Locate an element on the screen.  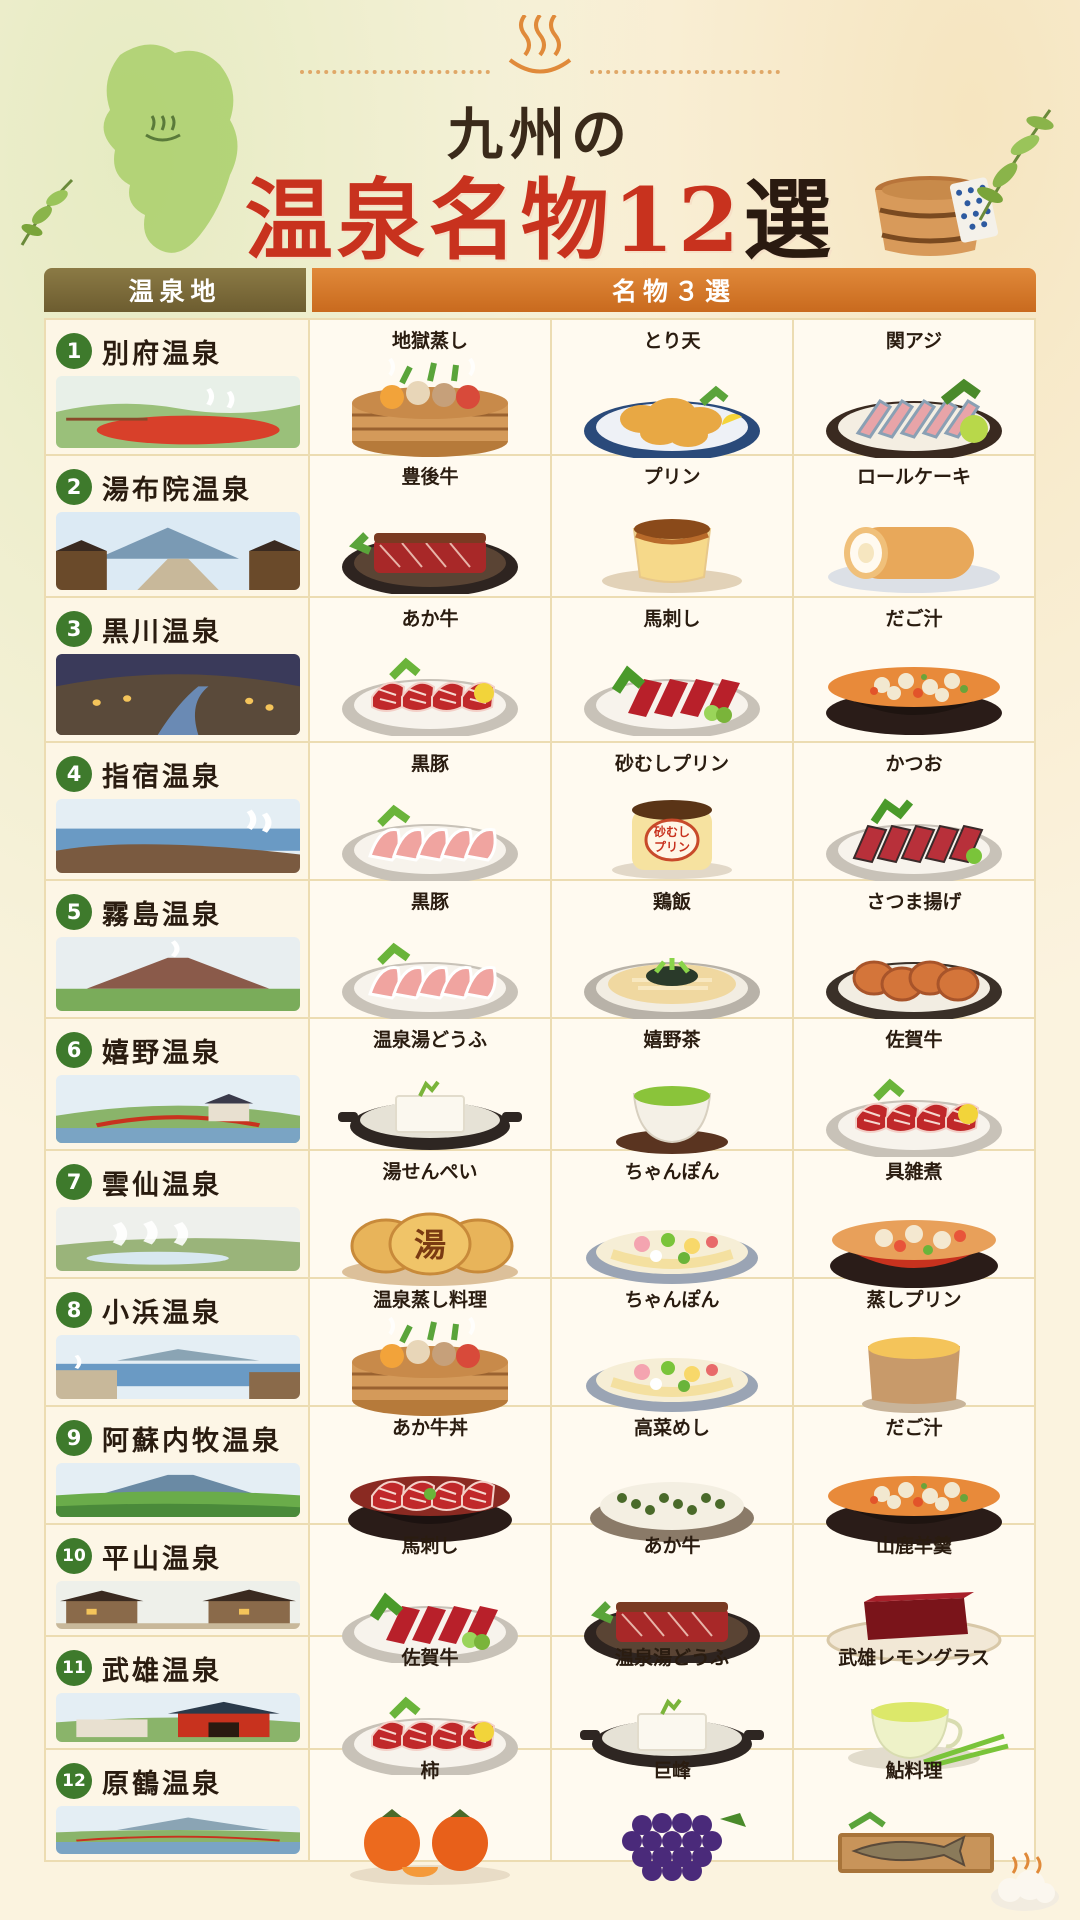
mountain-town-scene-icon is located at coordinates (178, 551).